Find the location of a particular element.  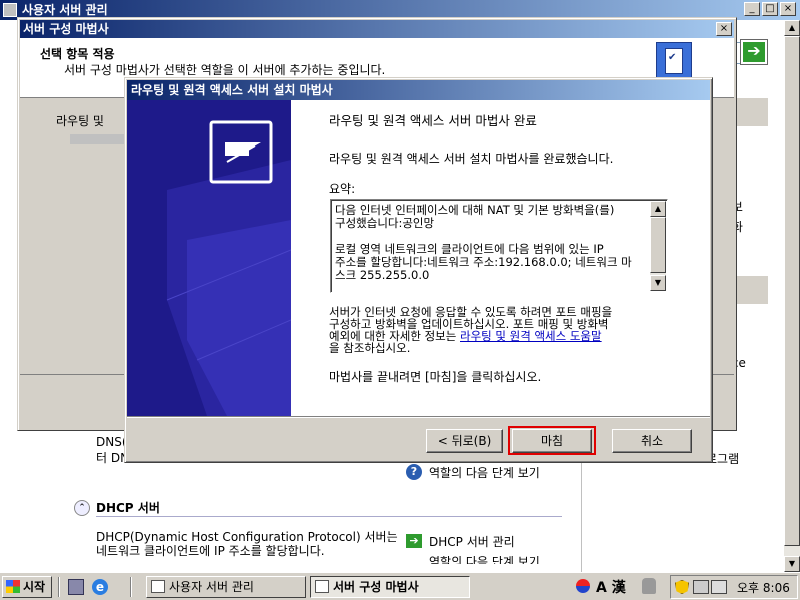

summary-label: 요약: is located at coordinates (342, 189).